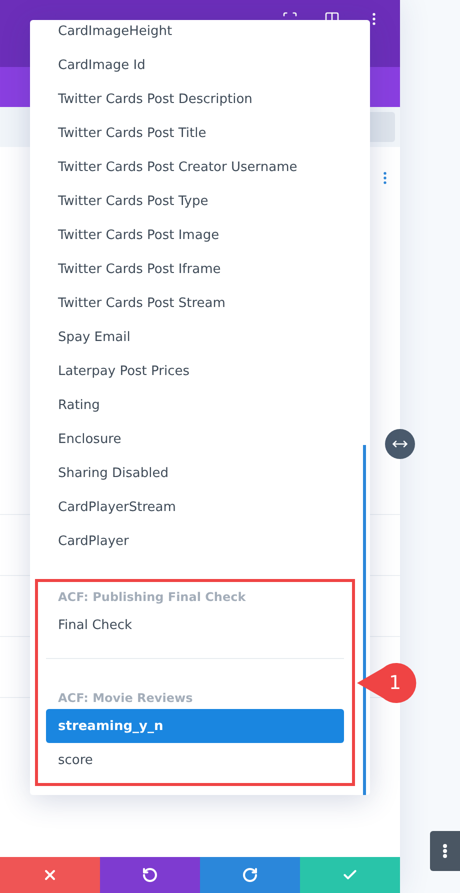  I want to click on redo-button, so click(250, 875).